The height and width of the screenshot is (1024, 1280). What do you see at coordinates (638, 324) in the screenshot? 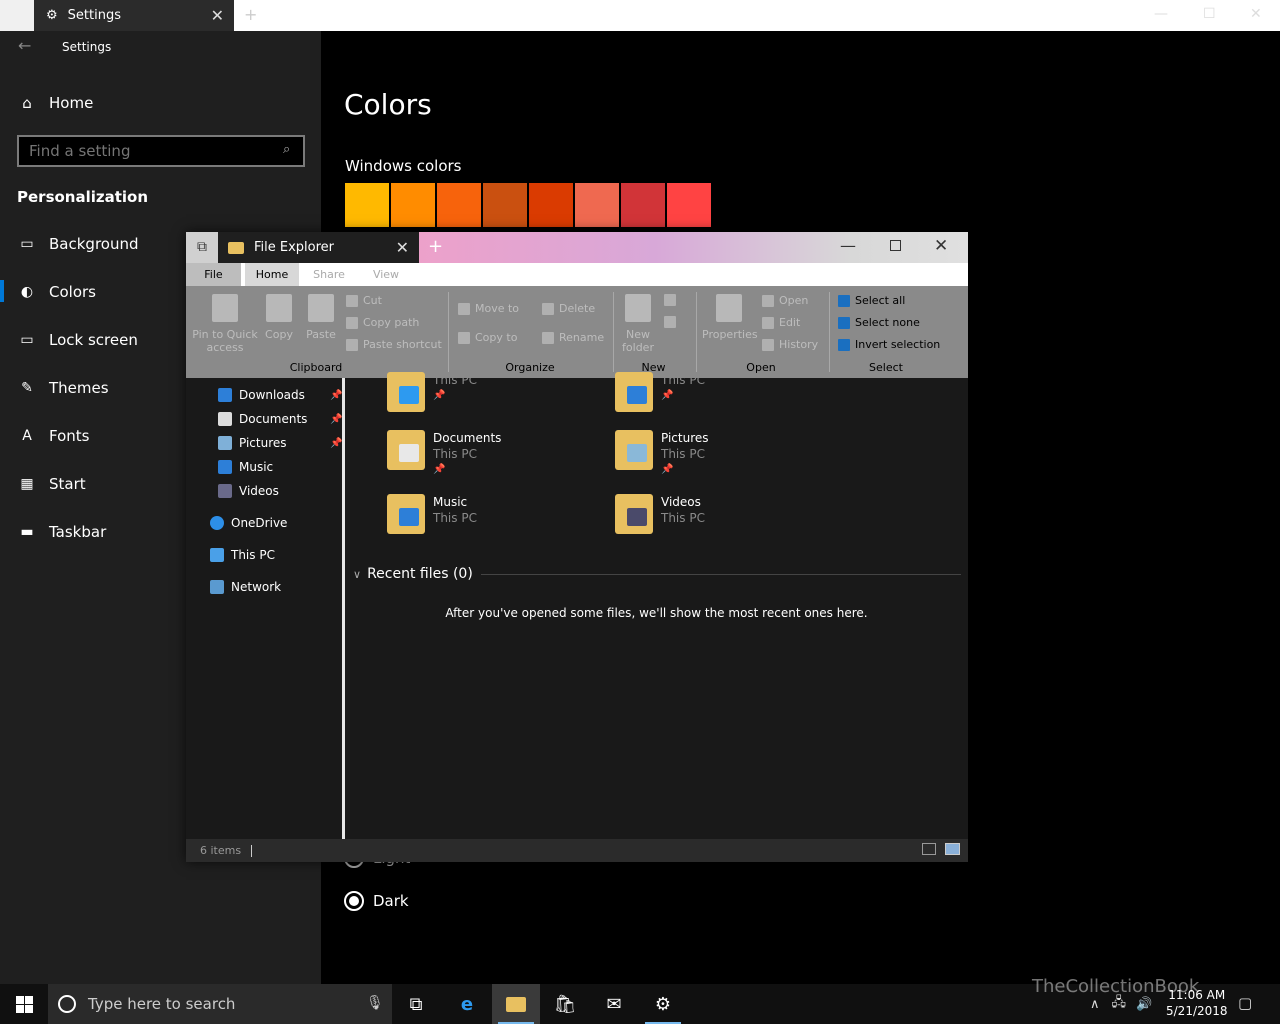
I see `new-folder-button: New folder` at bounding box center [638, 324].